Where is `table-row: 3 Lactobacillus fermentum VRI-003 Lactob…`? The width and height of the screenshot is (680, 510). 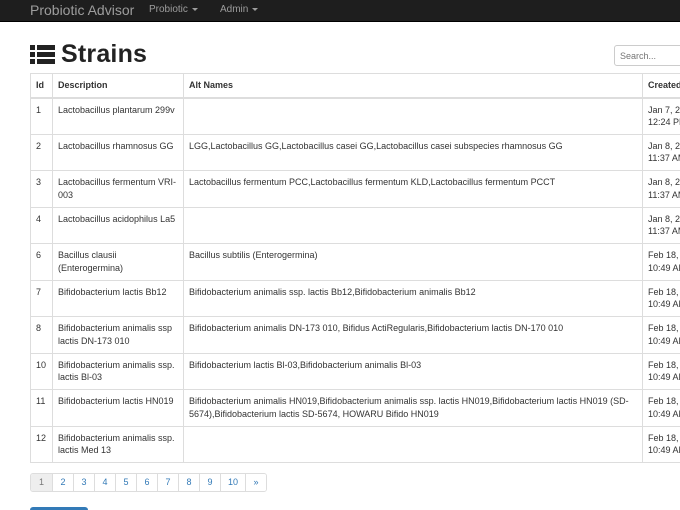 table-row: 3 Lactobacillus fermentum VRI-003 Lactob… is located at coordinates (355, 189).